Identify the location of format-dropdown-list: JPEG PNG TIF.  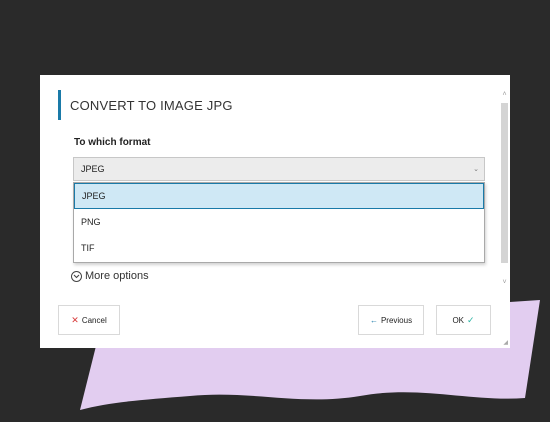
(279, 222).